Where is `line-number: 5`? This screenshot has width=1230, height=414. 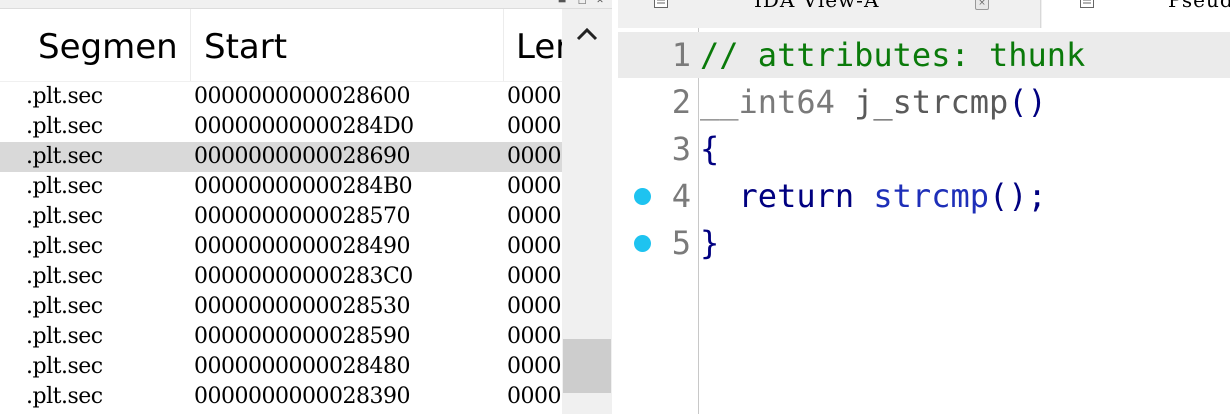
line-number: 5 is located at coordinates (681, 243).